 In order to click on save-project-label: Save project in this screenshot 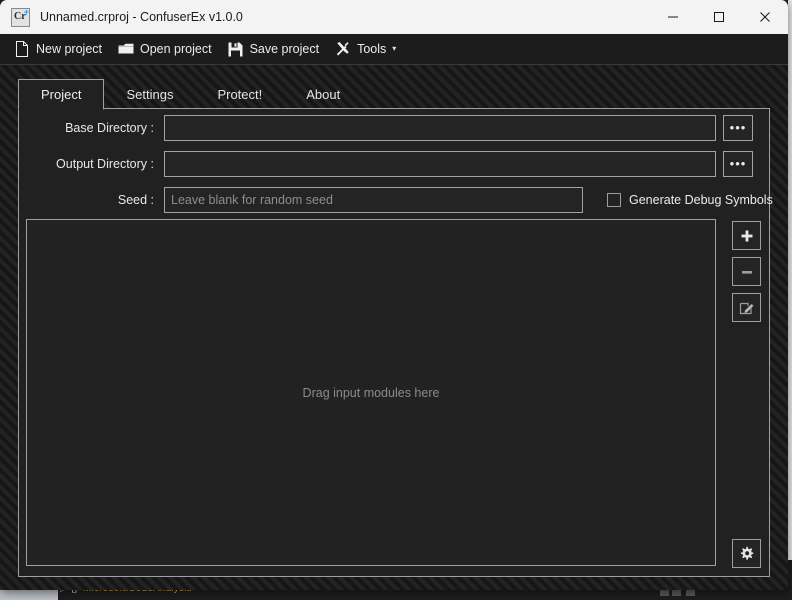, I will do `click(284, 49)`.